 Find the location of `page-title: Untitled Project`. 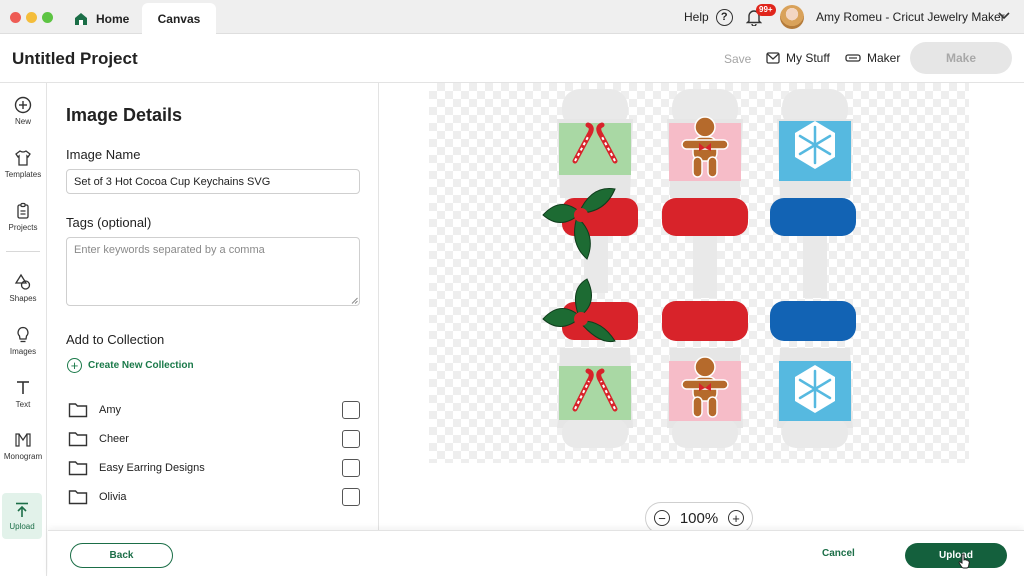

page-title: Untitled Project is located at coordinates (75, 58).